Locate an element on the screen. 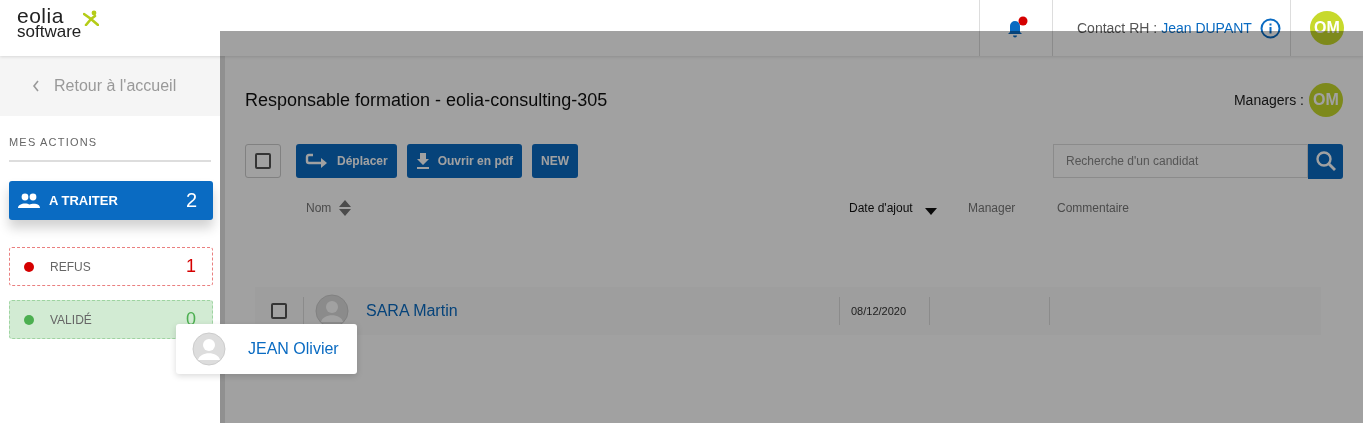 This screenshot has height=423, width=1363. search-icon is located at coordinates (1325, 161).